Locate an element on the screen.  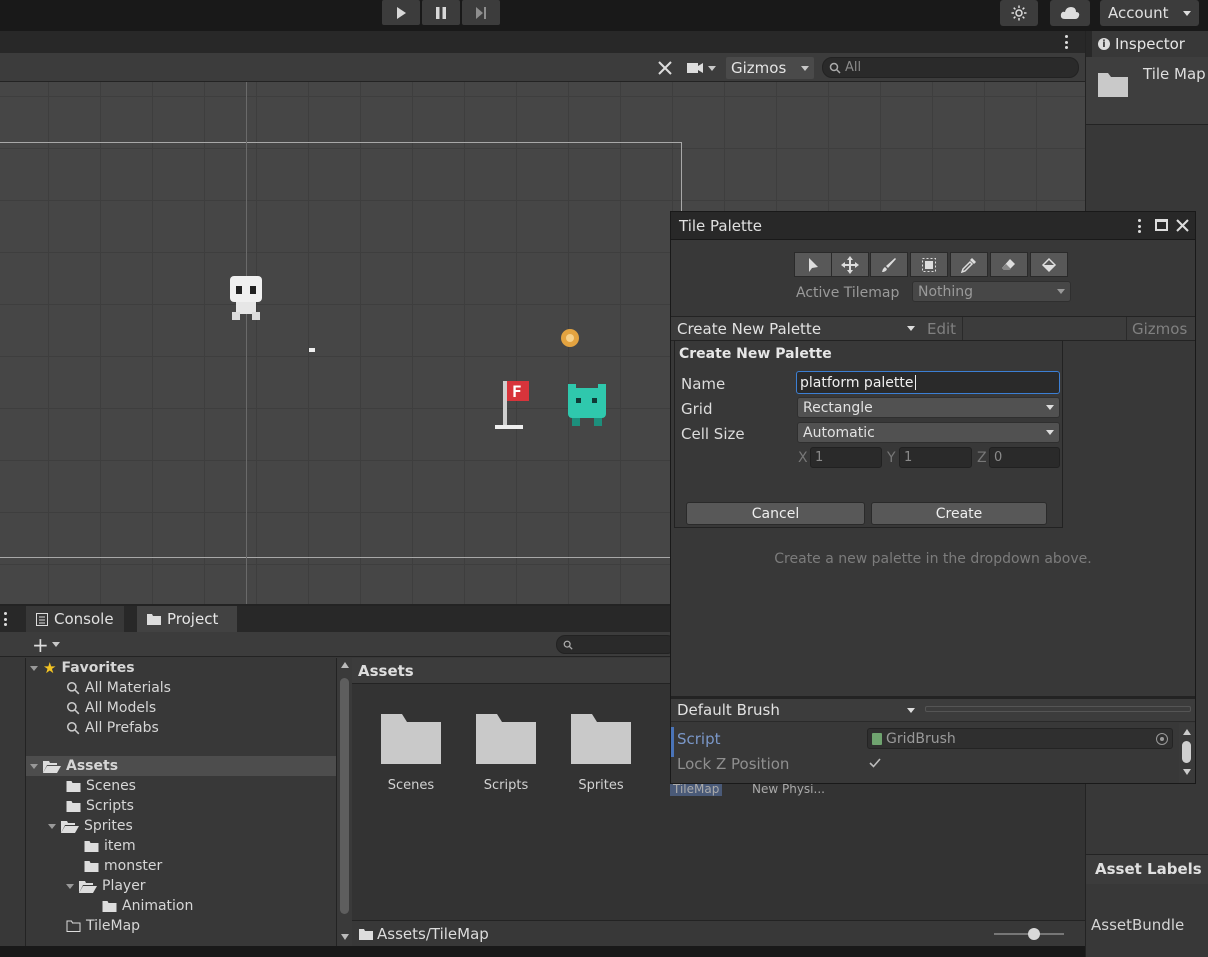
tree-item-tilemap: TileMap is located at coordinates (103, 926).